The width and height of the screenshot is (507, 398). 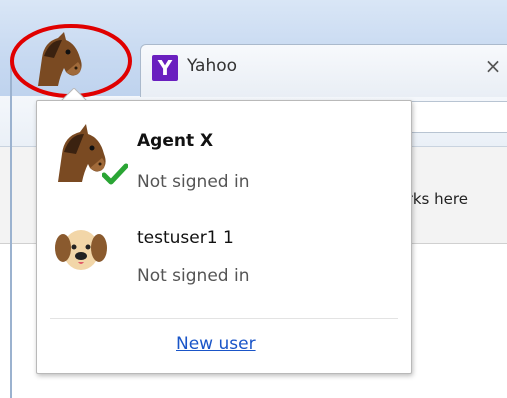 What do you see at coordinates (185, 238) in the screenshot?
I see `user-name-testuser1: testuser1 1` at bounding box center [185, 238].